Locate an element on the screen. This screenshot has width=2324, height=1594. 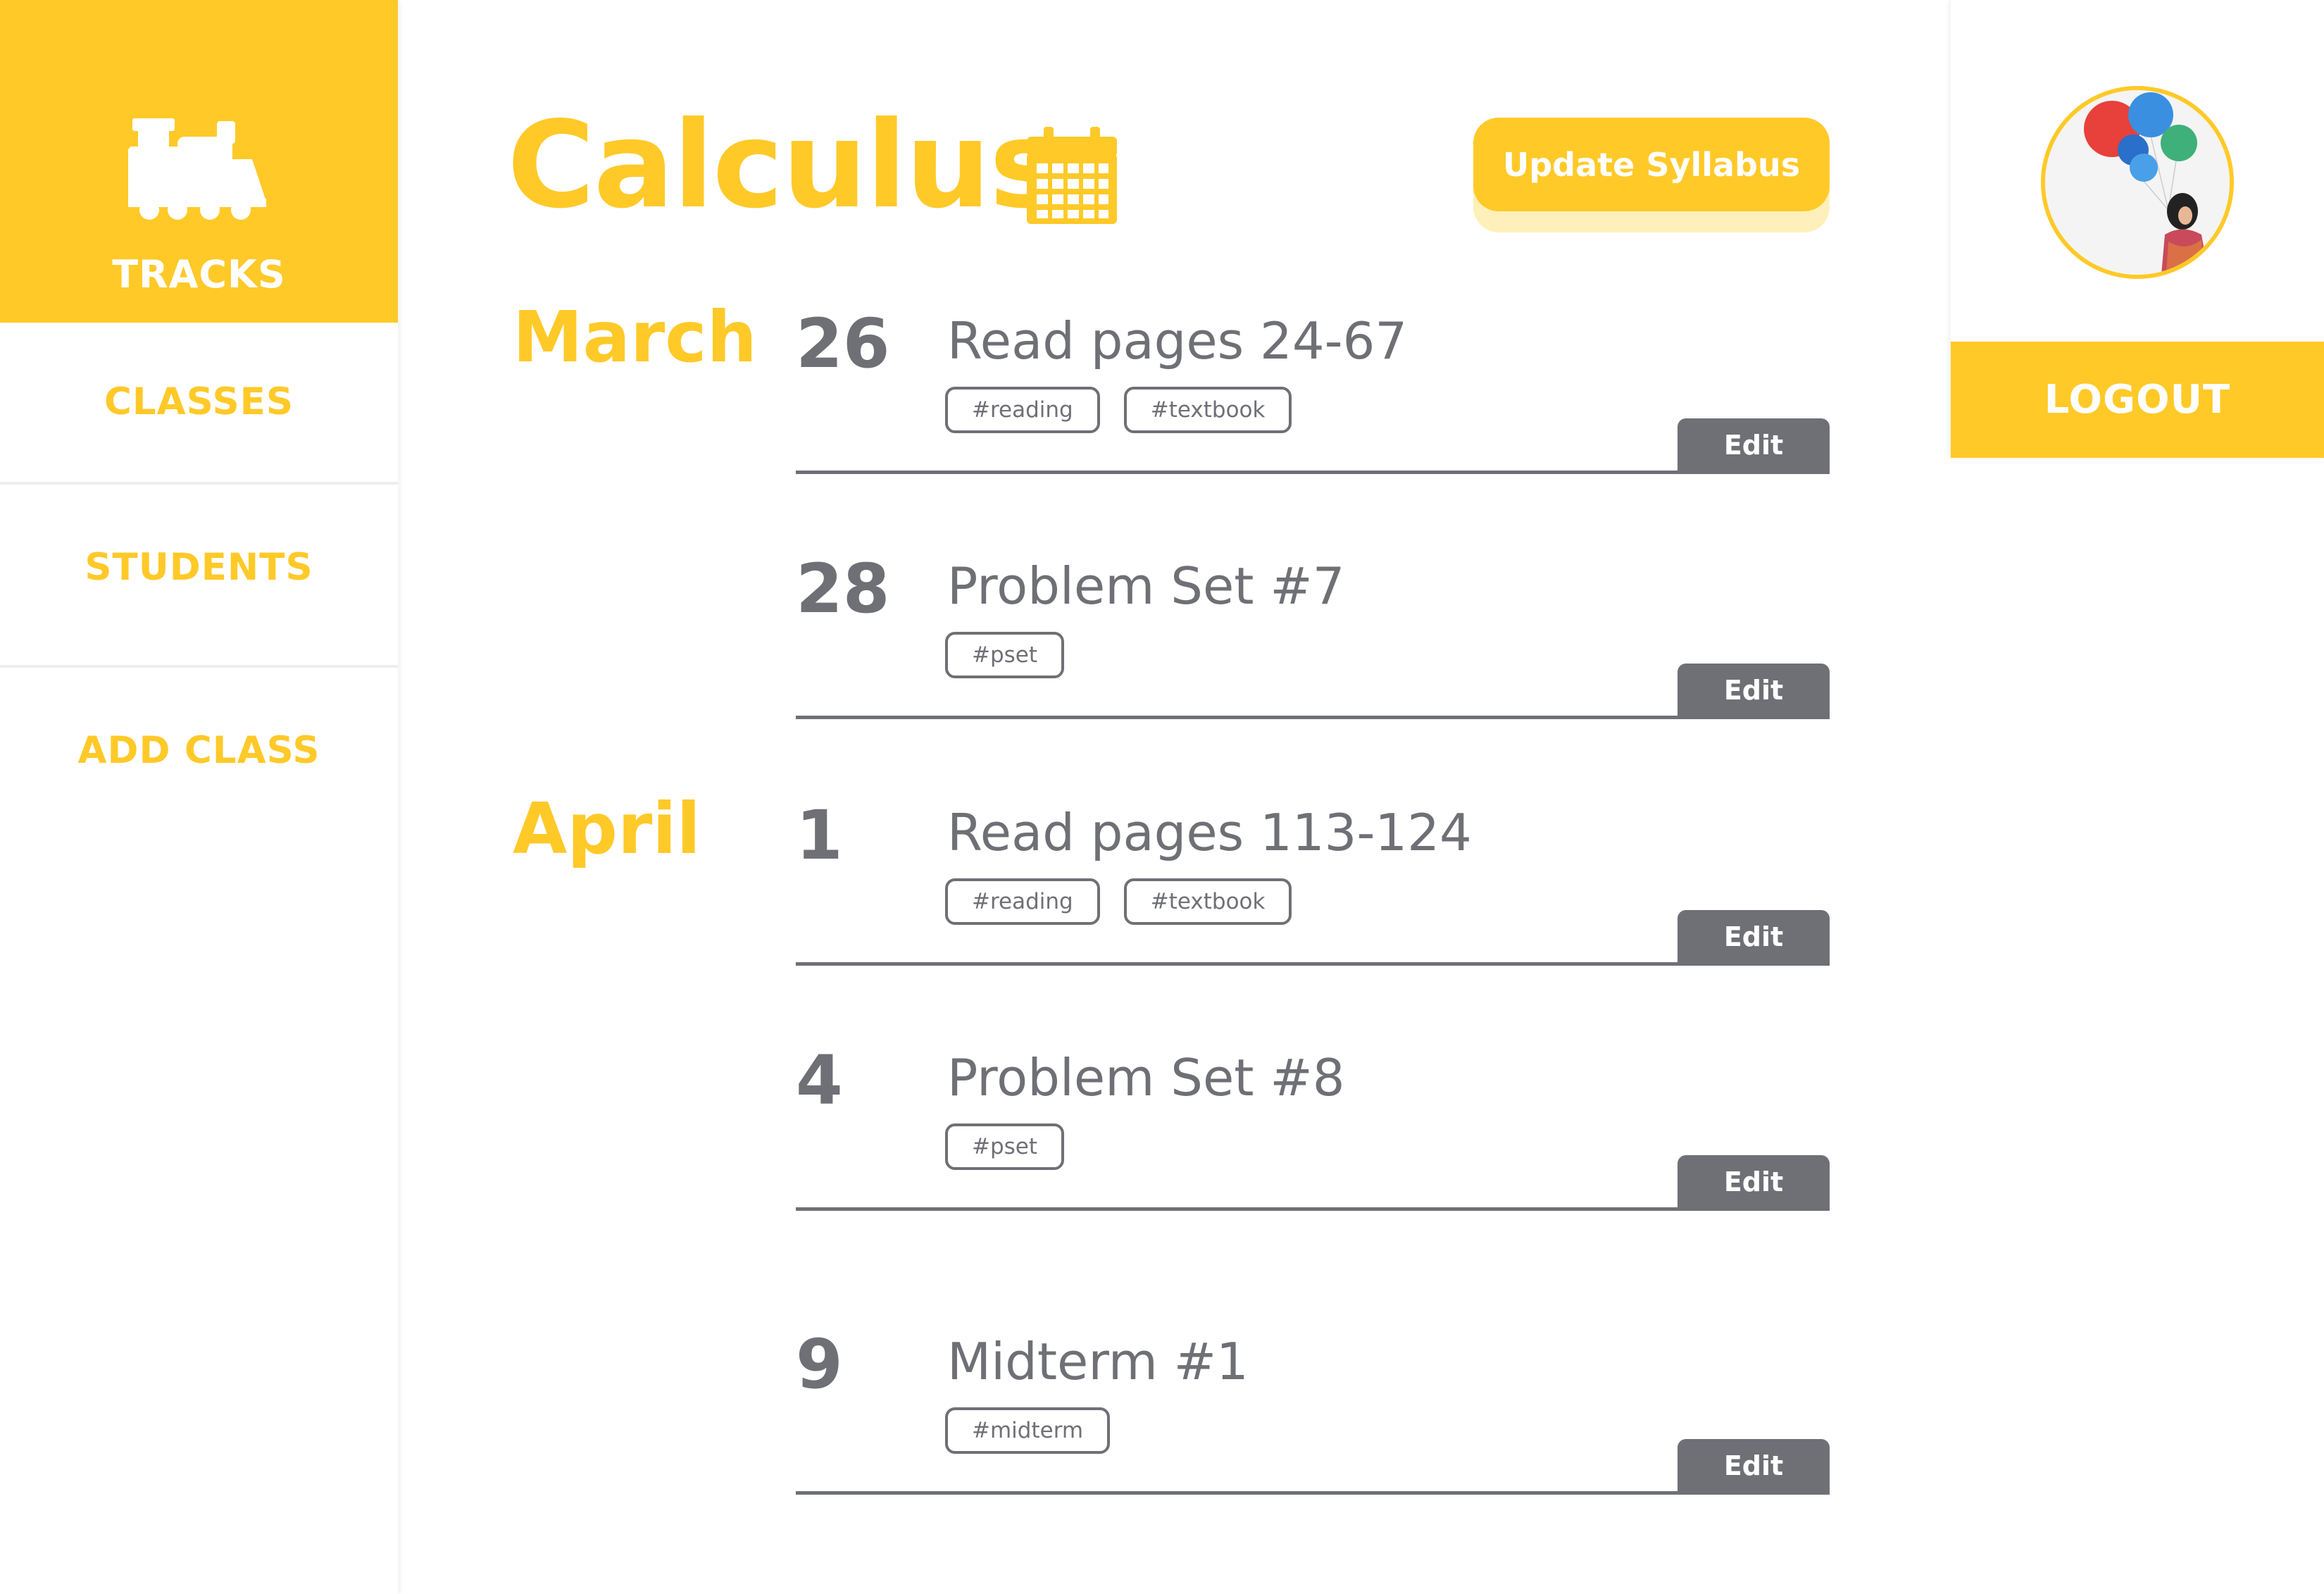
sidebar-item-classes: CLASSES is located at coordinates (199, 401).